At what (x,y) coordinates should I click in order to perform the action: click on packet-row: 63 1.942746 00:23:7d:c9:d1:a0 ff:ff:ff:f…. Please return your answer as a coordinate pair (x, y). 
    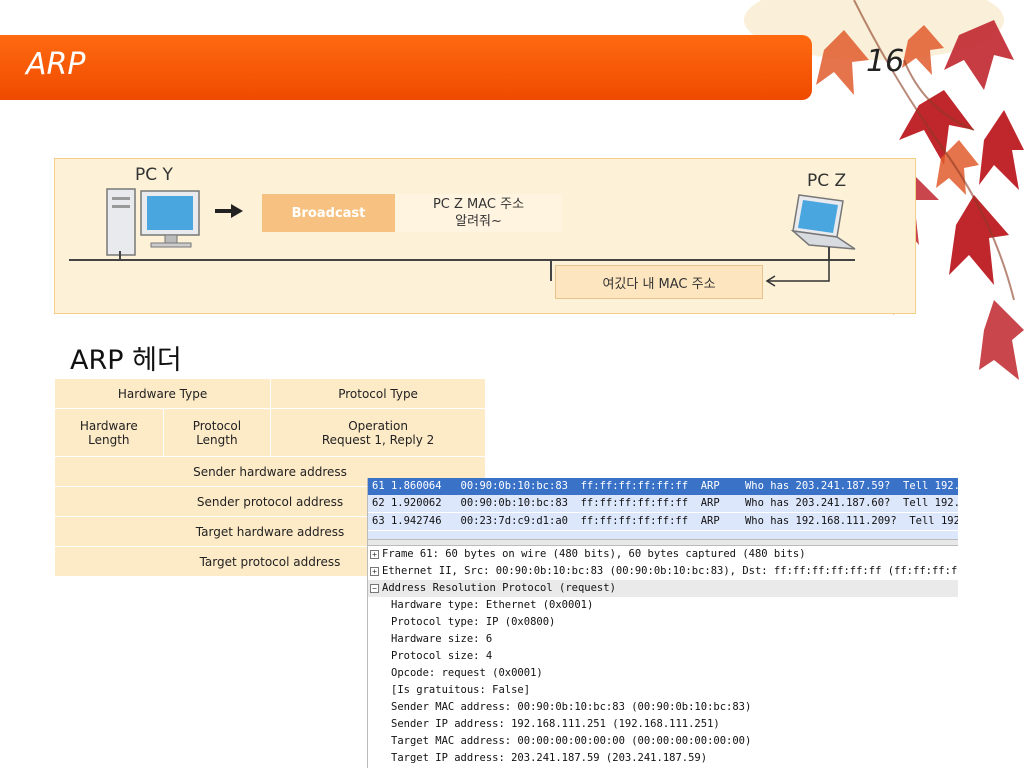
    Looking at the image, I should click on (663, 522).